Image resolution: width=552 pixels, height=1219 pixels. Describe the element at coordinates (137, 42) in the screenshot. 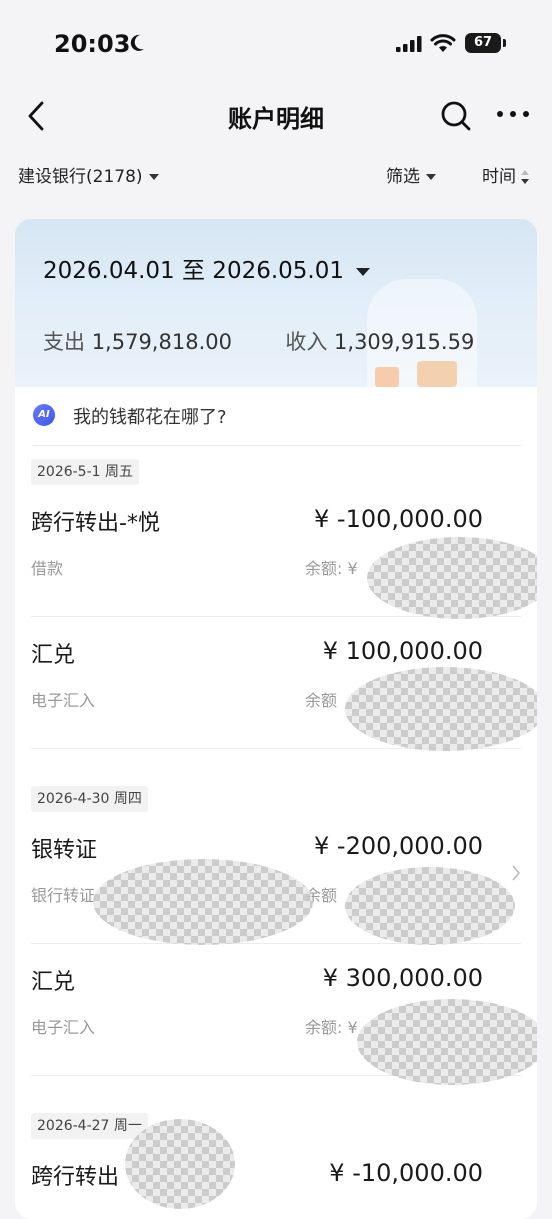

I see `moon-icon` at that location.